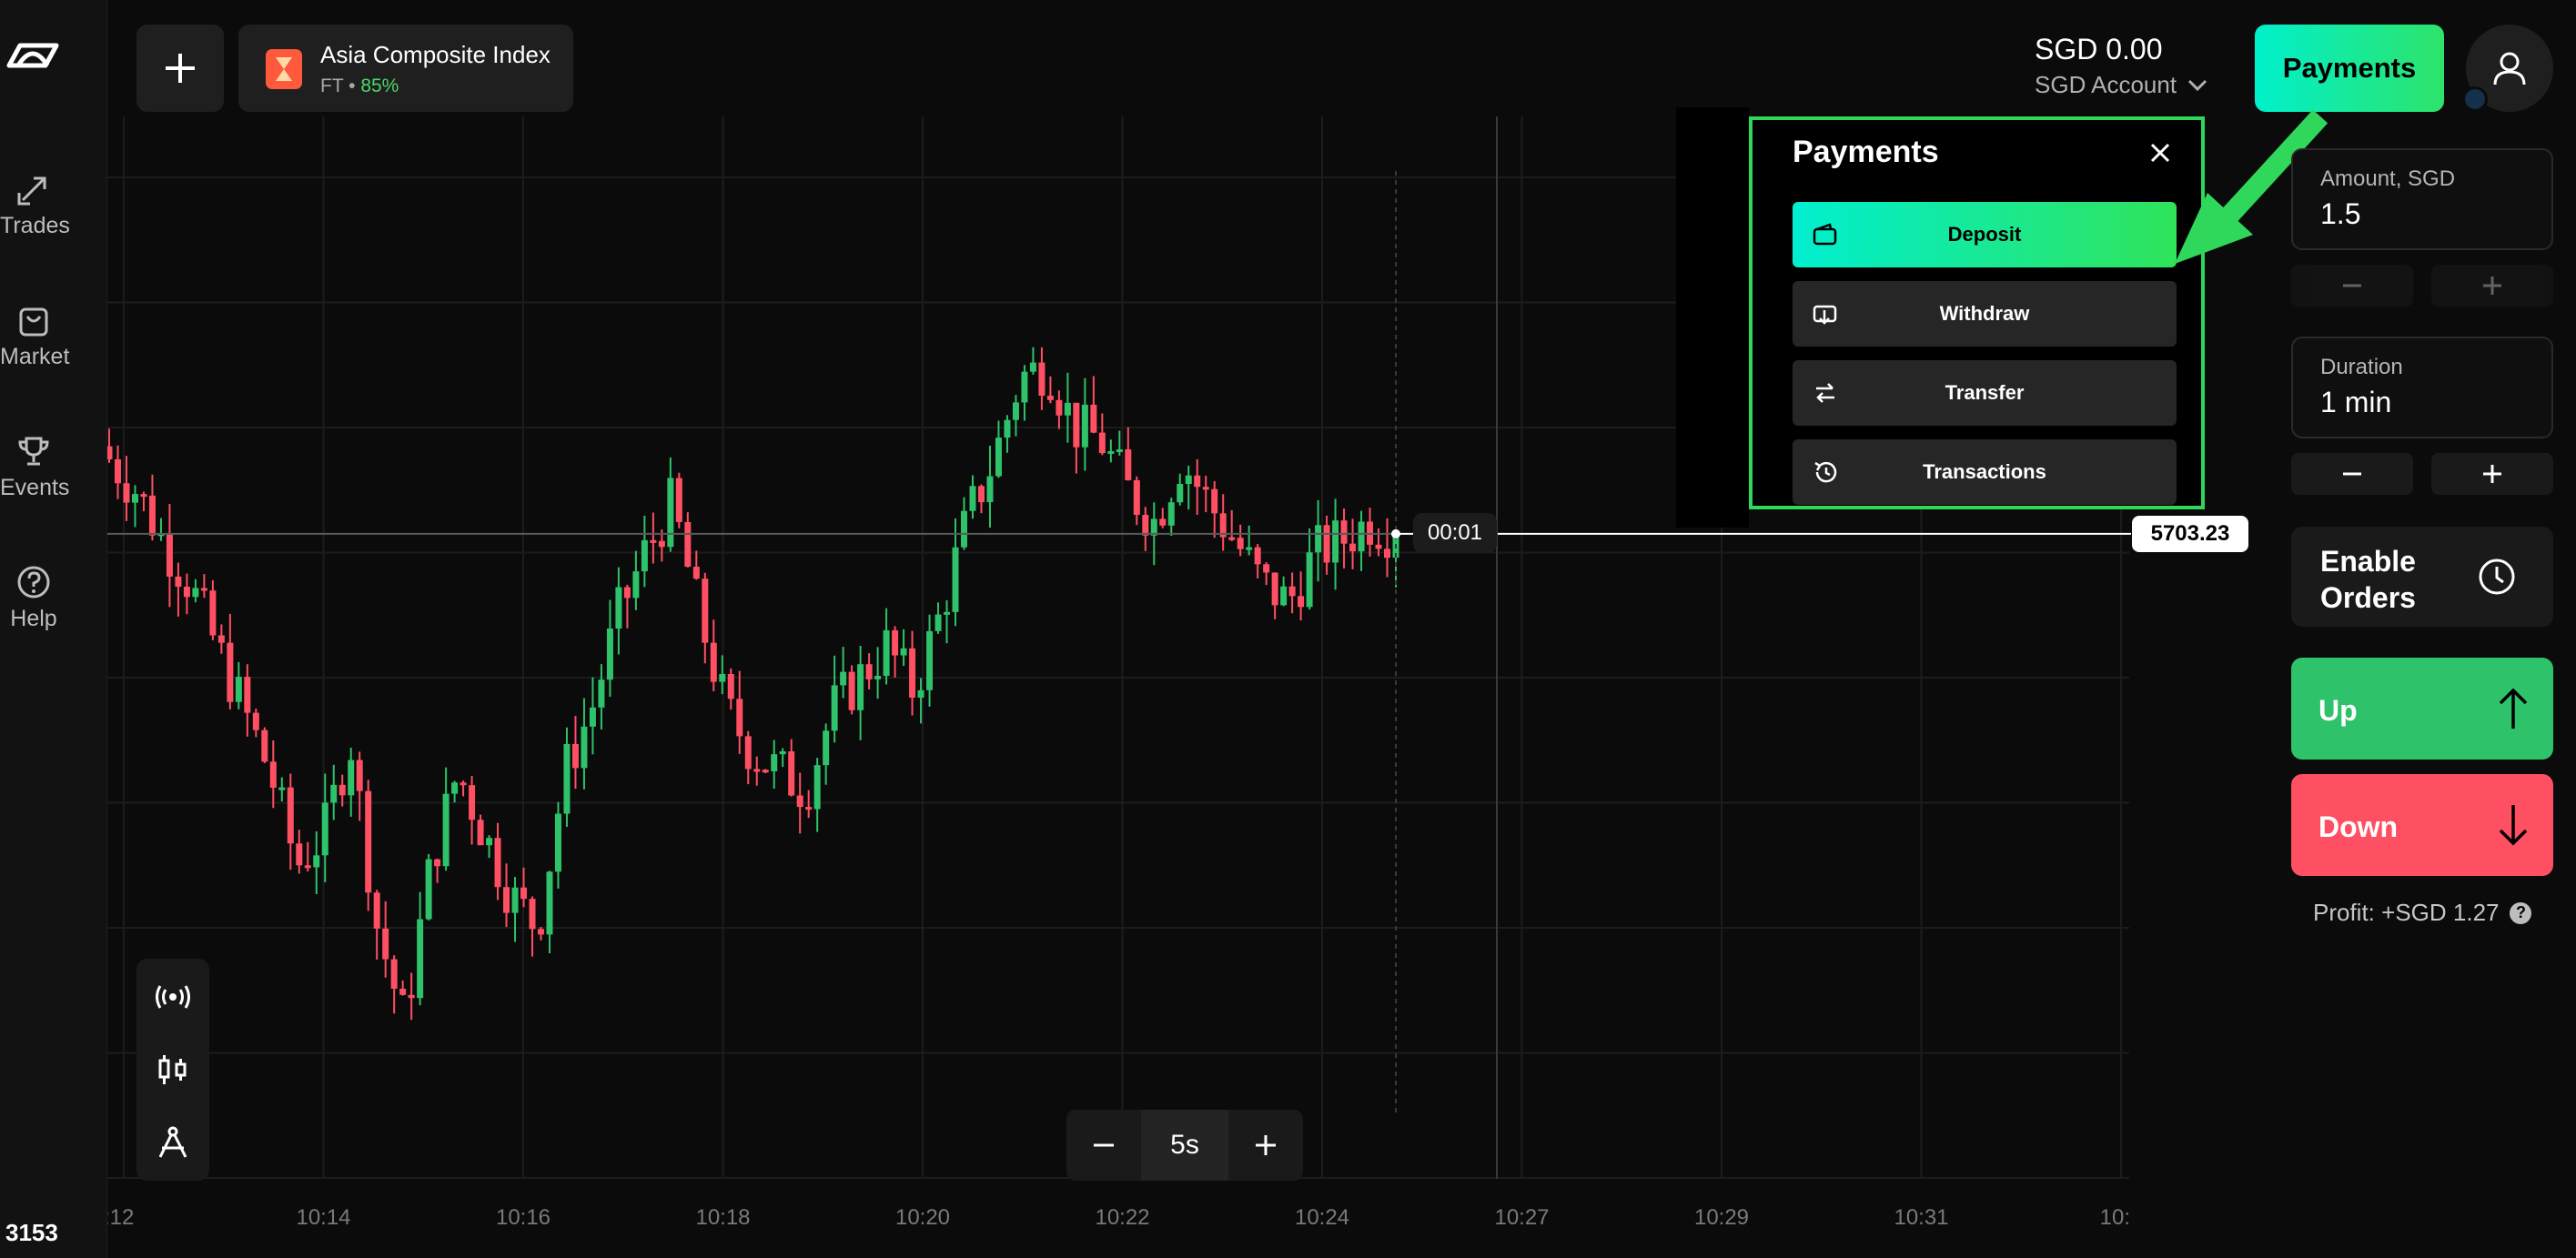 This screenshot has height=1258, width=2576. I want to click on duration-increase-button, so click(2492, 474).